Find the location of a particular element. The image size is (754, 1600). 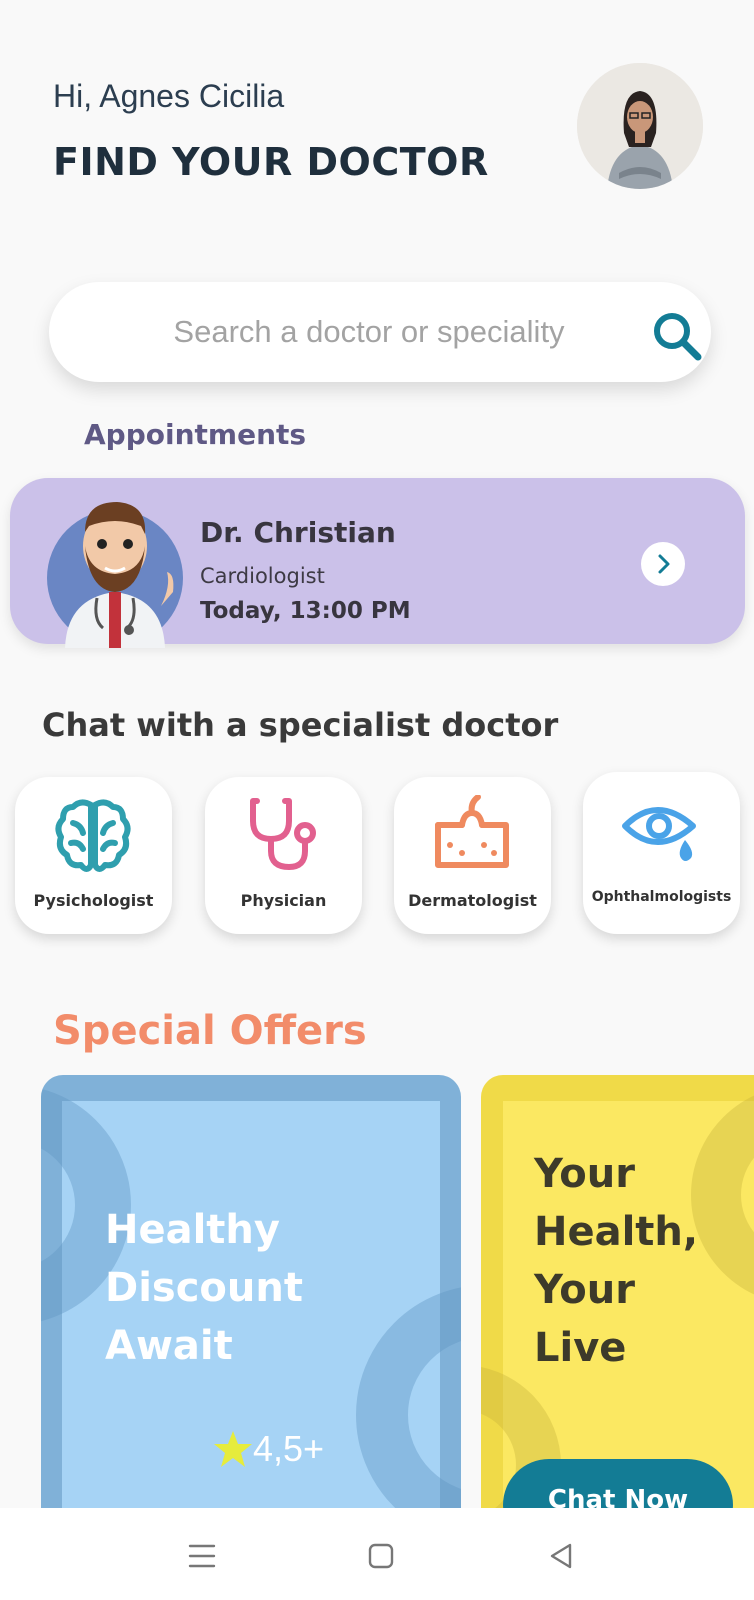

offer-title-line: Health, is located at coordinates (616, 1232).